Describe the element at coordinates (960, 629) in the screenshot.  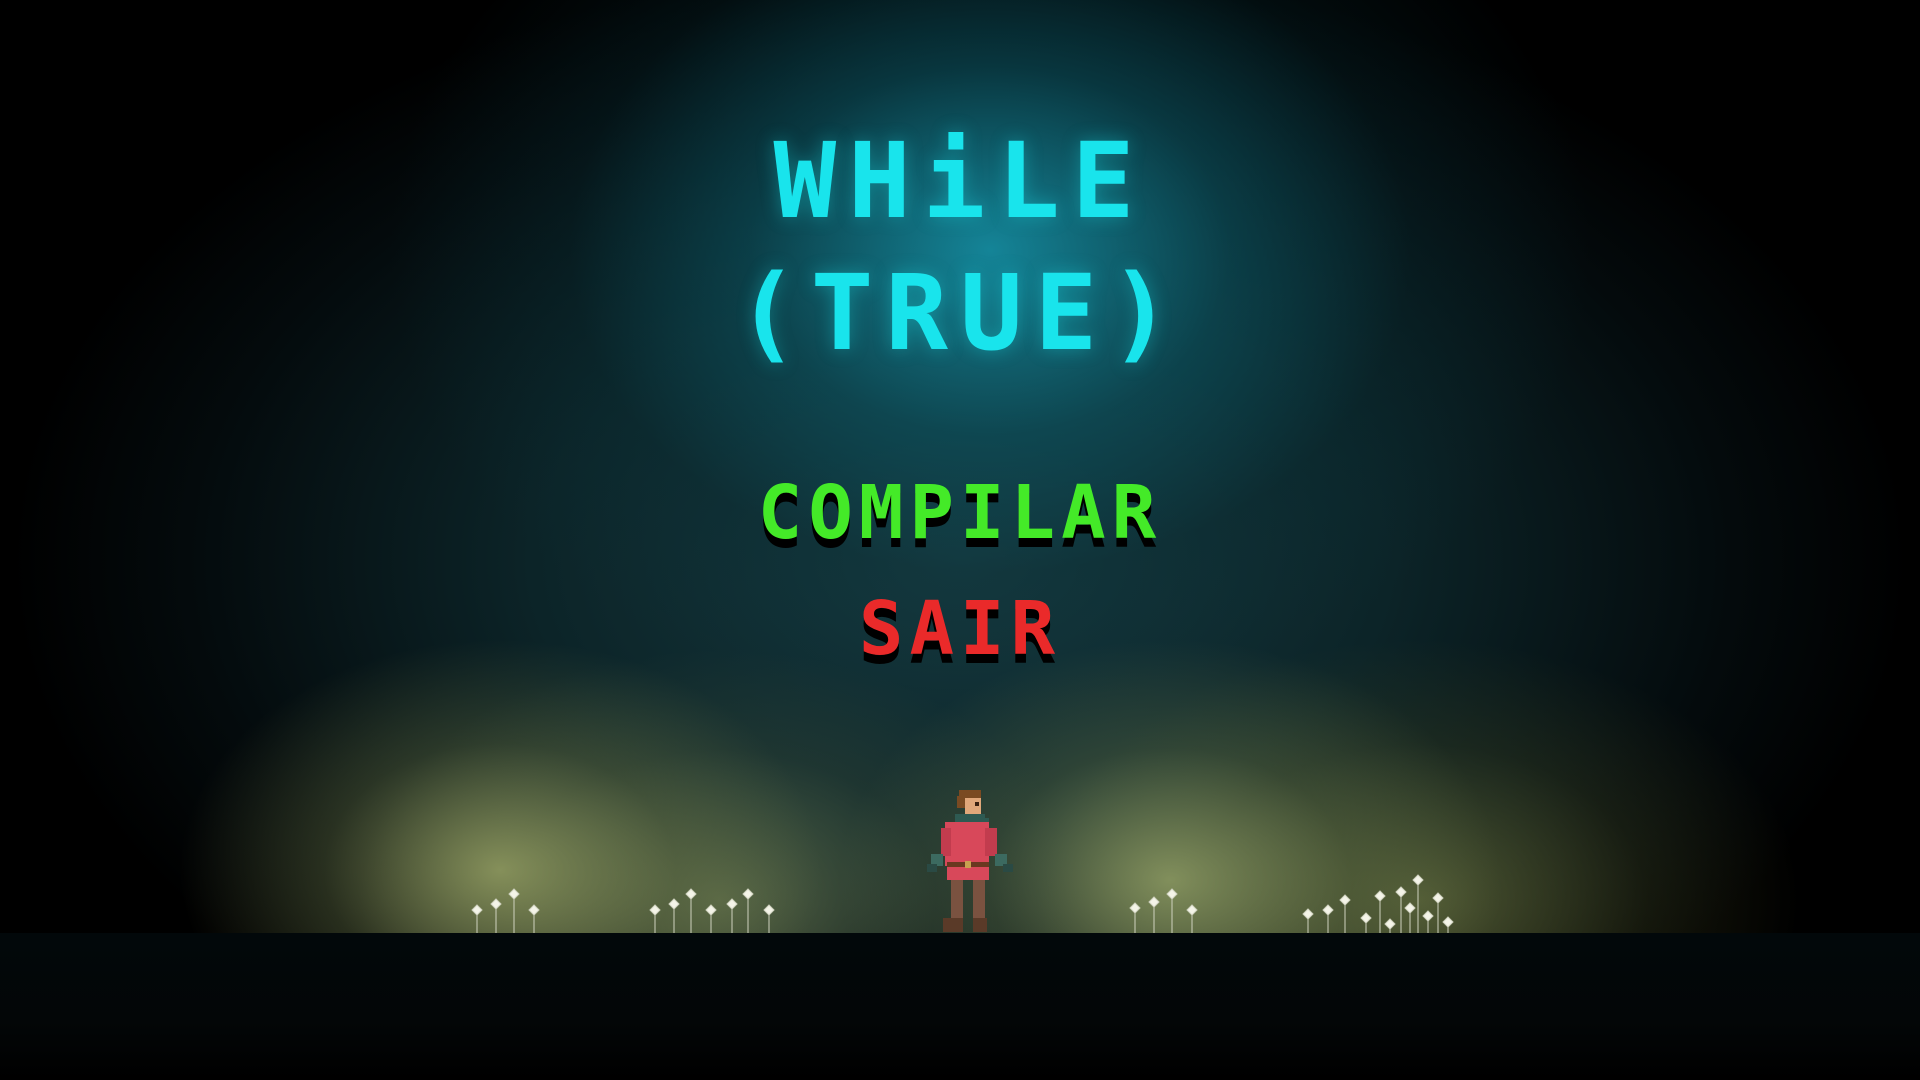
I see `menu-option-sair: SAIR` at that location.